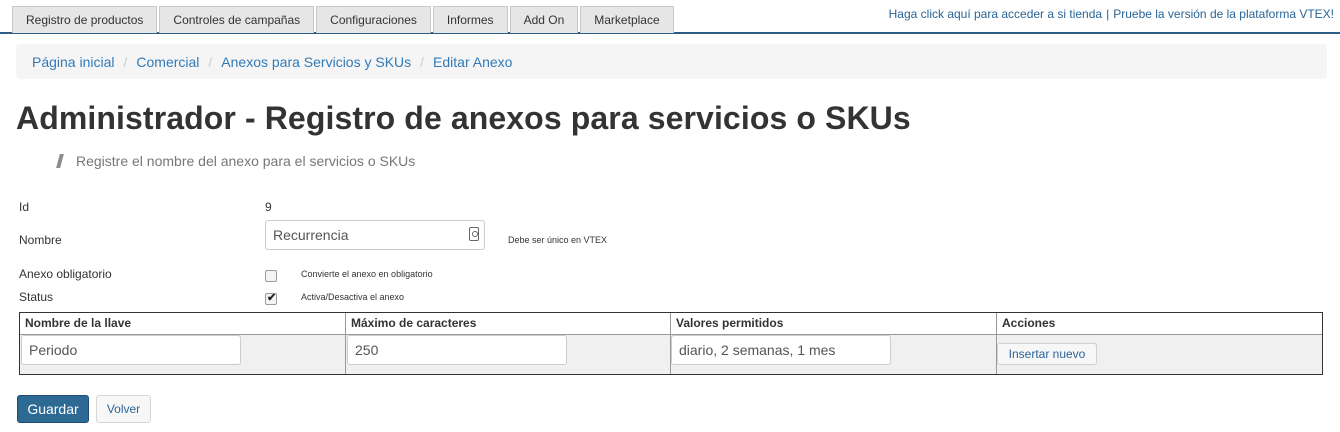 The width and height of the screenshot is (1340, 432). Describe the element at coordinates (470, 19) in the screenshot. I see `tab-informes: Informes` at that location.